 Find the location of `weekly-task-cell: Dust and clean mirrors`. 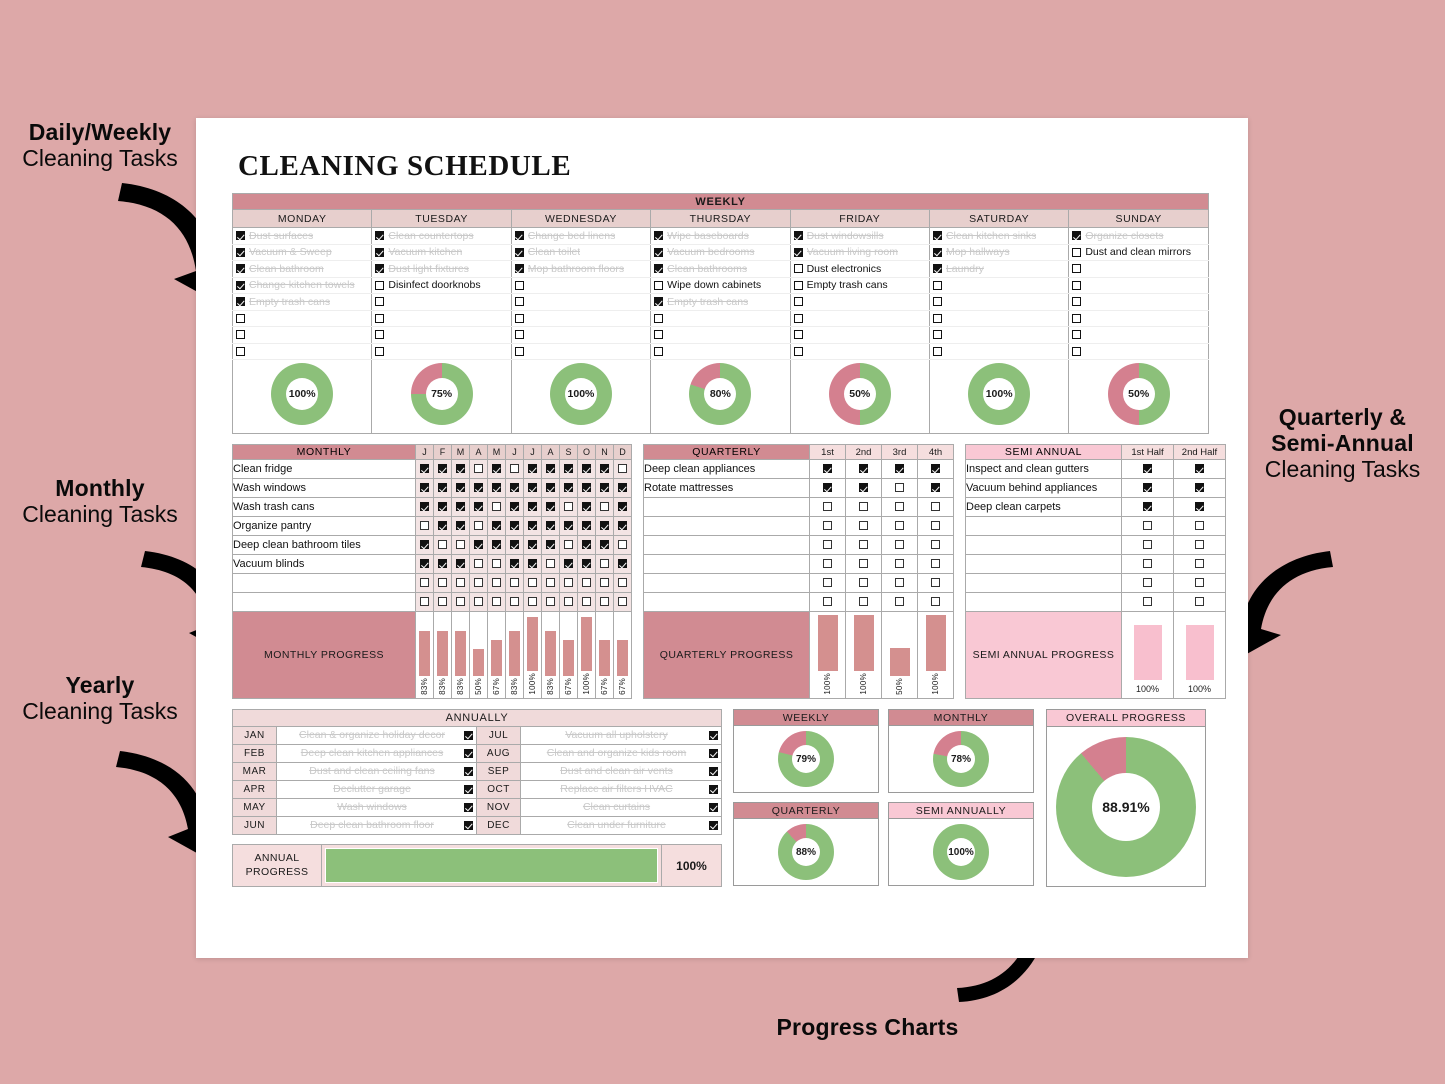

weekly-task-cell: Dust and clean mirrors is located at coordinates (1138, 252).